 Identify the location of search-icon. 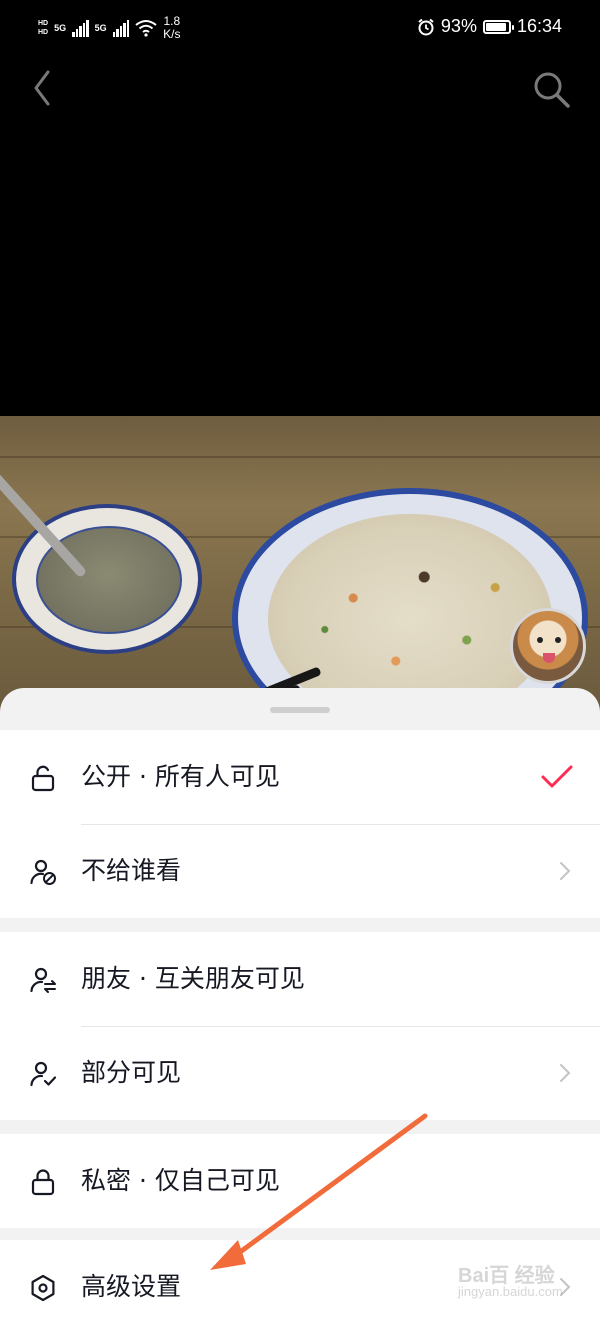
(552, 90).